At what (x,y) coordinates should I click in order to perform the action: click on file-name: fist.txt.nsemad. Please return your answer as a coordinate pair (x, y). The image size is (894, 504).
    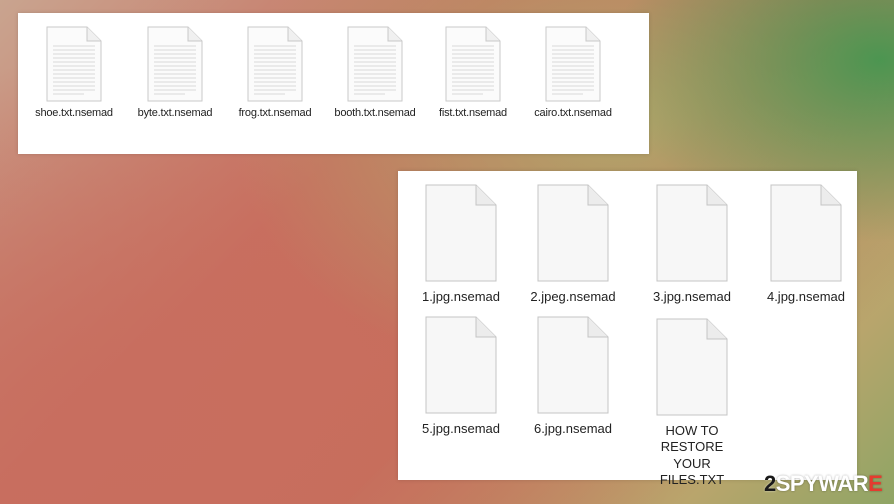
    Looking at the image, I should click on (473, 113).